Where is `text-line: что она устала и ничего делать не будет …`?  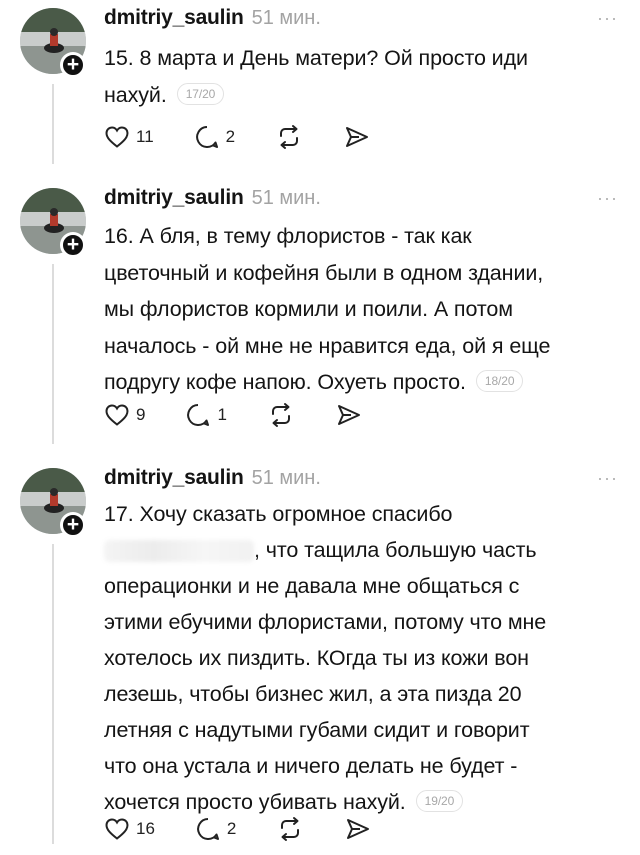 text-line: что она устала и ничего делать не будет … is located at coordinates (311, 766).